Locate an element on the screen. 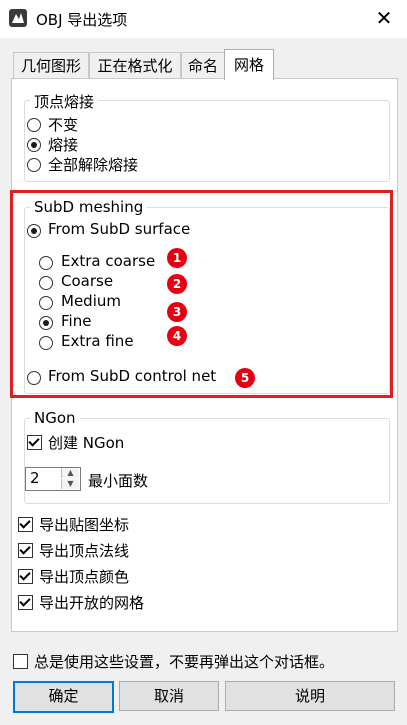 The width and height of the screenshot is (407, 725). stepper-up-icon: ▲ is located at coordinates (70, 473).